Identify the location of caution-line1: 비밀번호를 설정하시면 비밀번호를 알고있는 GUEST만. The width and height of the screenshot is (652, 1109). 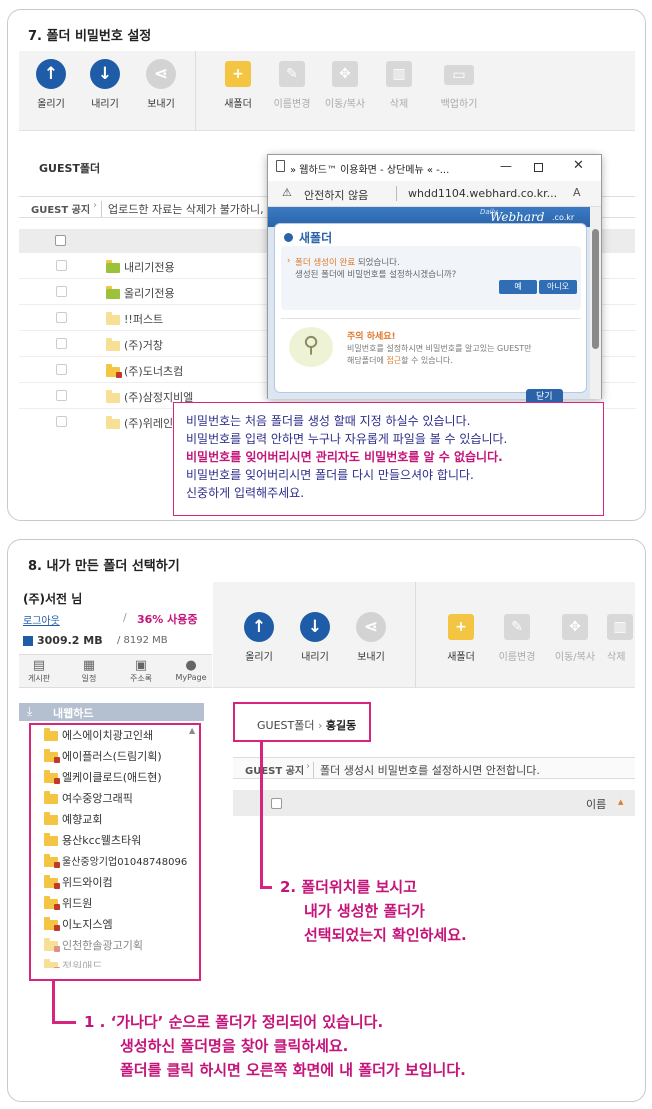
(439, 348).